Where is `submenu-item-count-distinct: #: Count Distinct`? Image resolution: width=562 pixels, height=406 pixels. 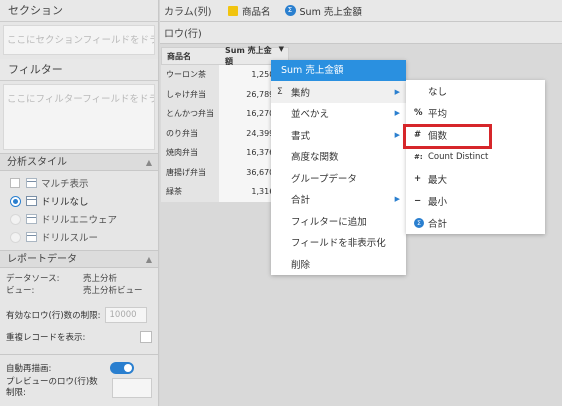
submenu-item-count-distinct: #: Count Distinct is located at coordinates (475, 157).